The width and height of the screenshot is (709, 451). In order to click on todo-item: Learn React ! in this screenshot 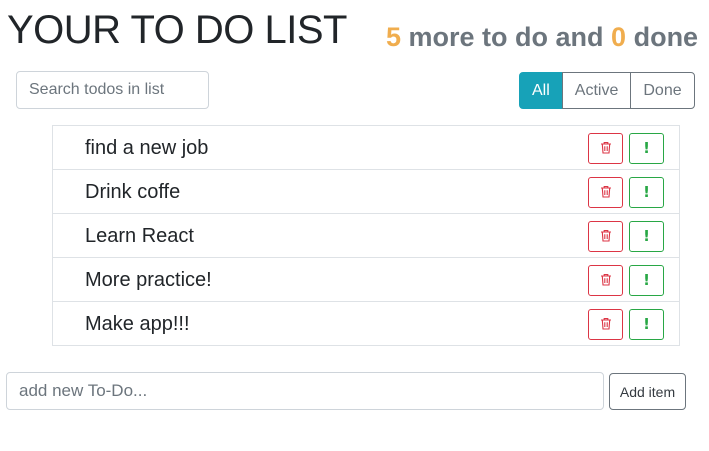, I will do `click(366, 236)`.